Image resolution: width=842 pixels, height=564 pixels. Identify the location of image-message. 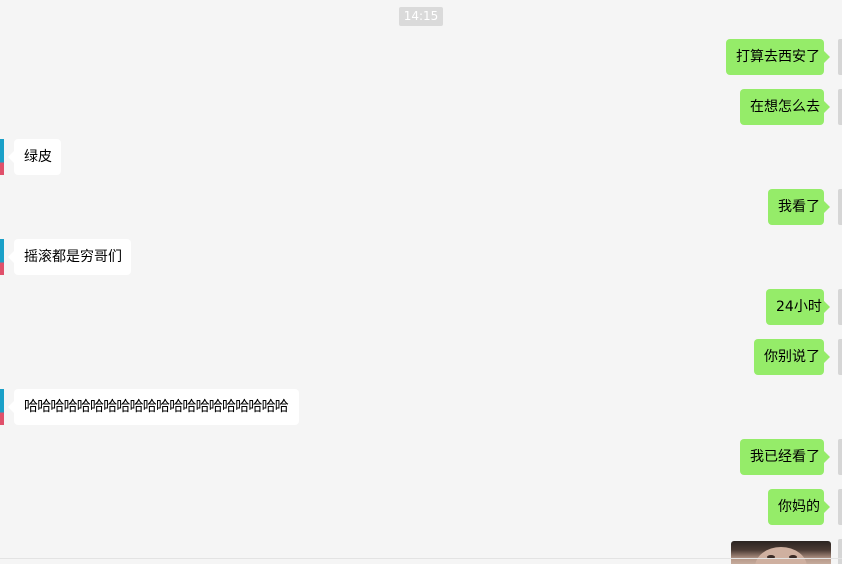
(781, 552).